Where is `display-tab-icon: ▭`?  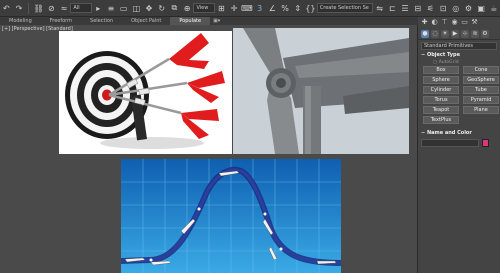 display-tab-icon: ▭ is located at coordinates (464, 22).